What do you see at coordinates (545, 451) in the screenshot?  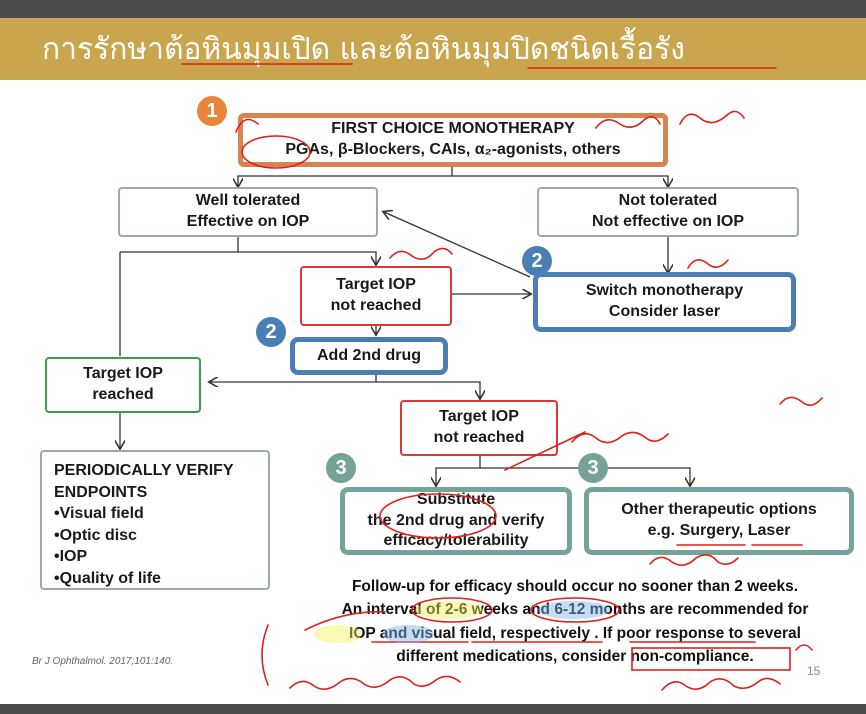 I see `ink-arrow-mark` at bounding box center [545, 451].